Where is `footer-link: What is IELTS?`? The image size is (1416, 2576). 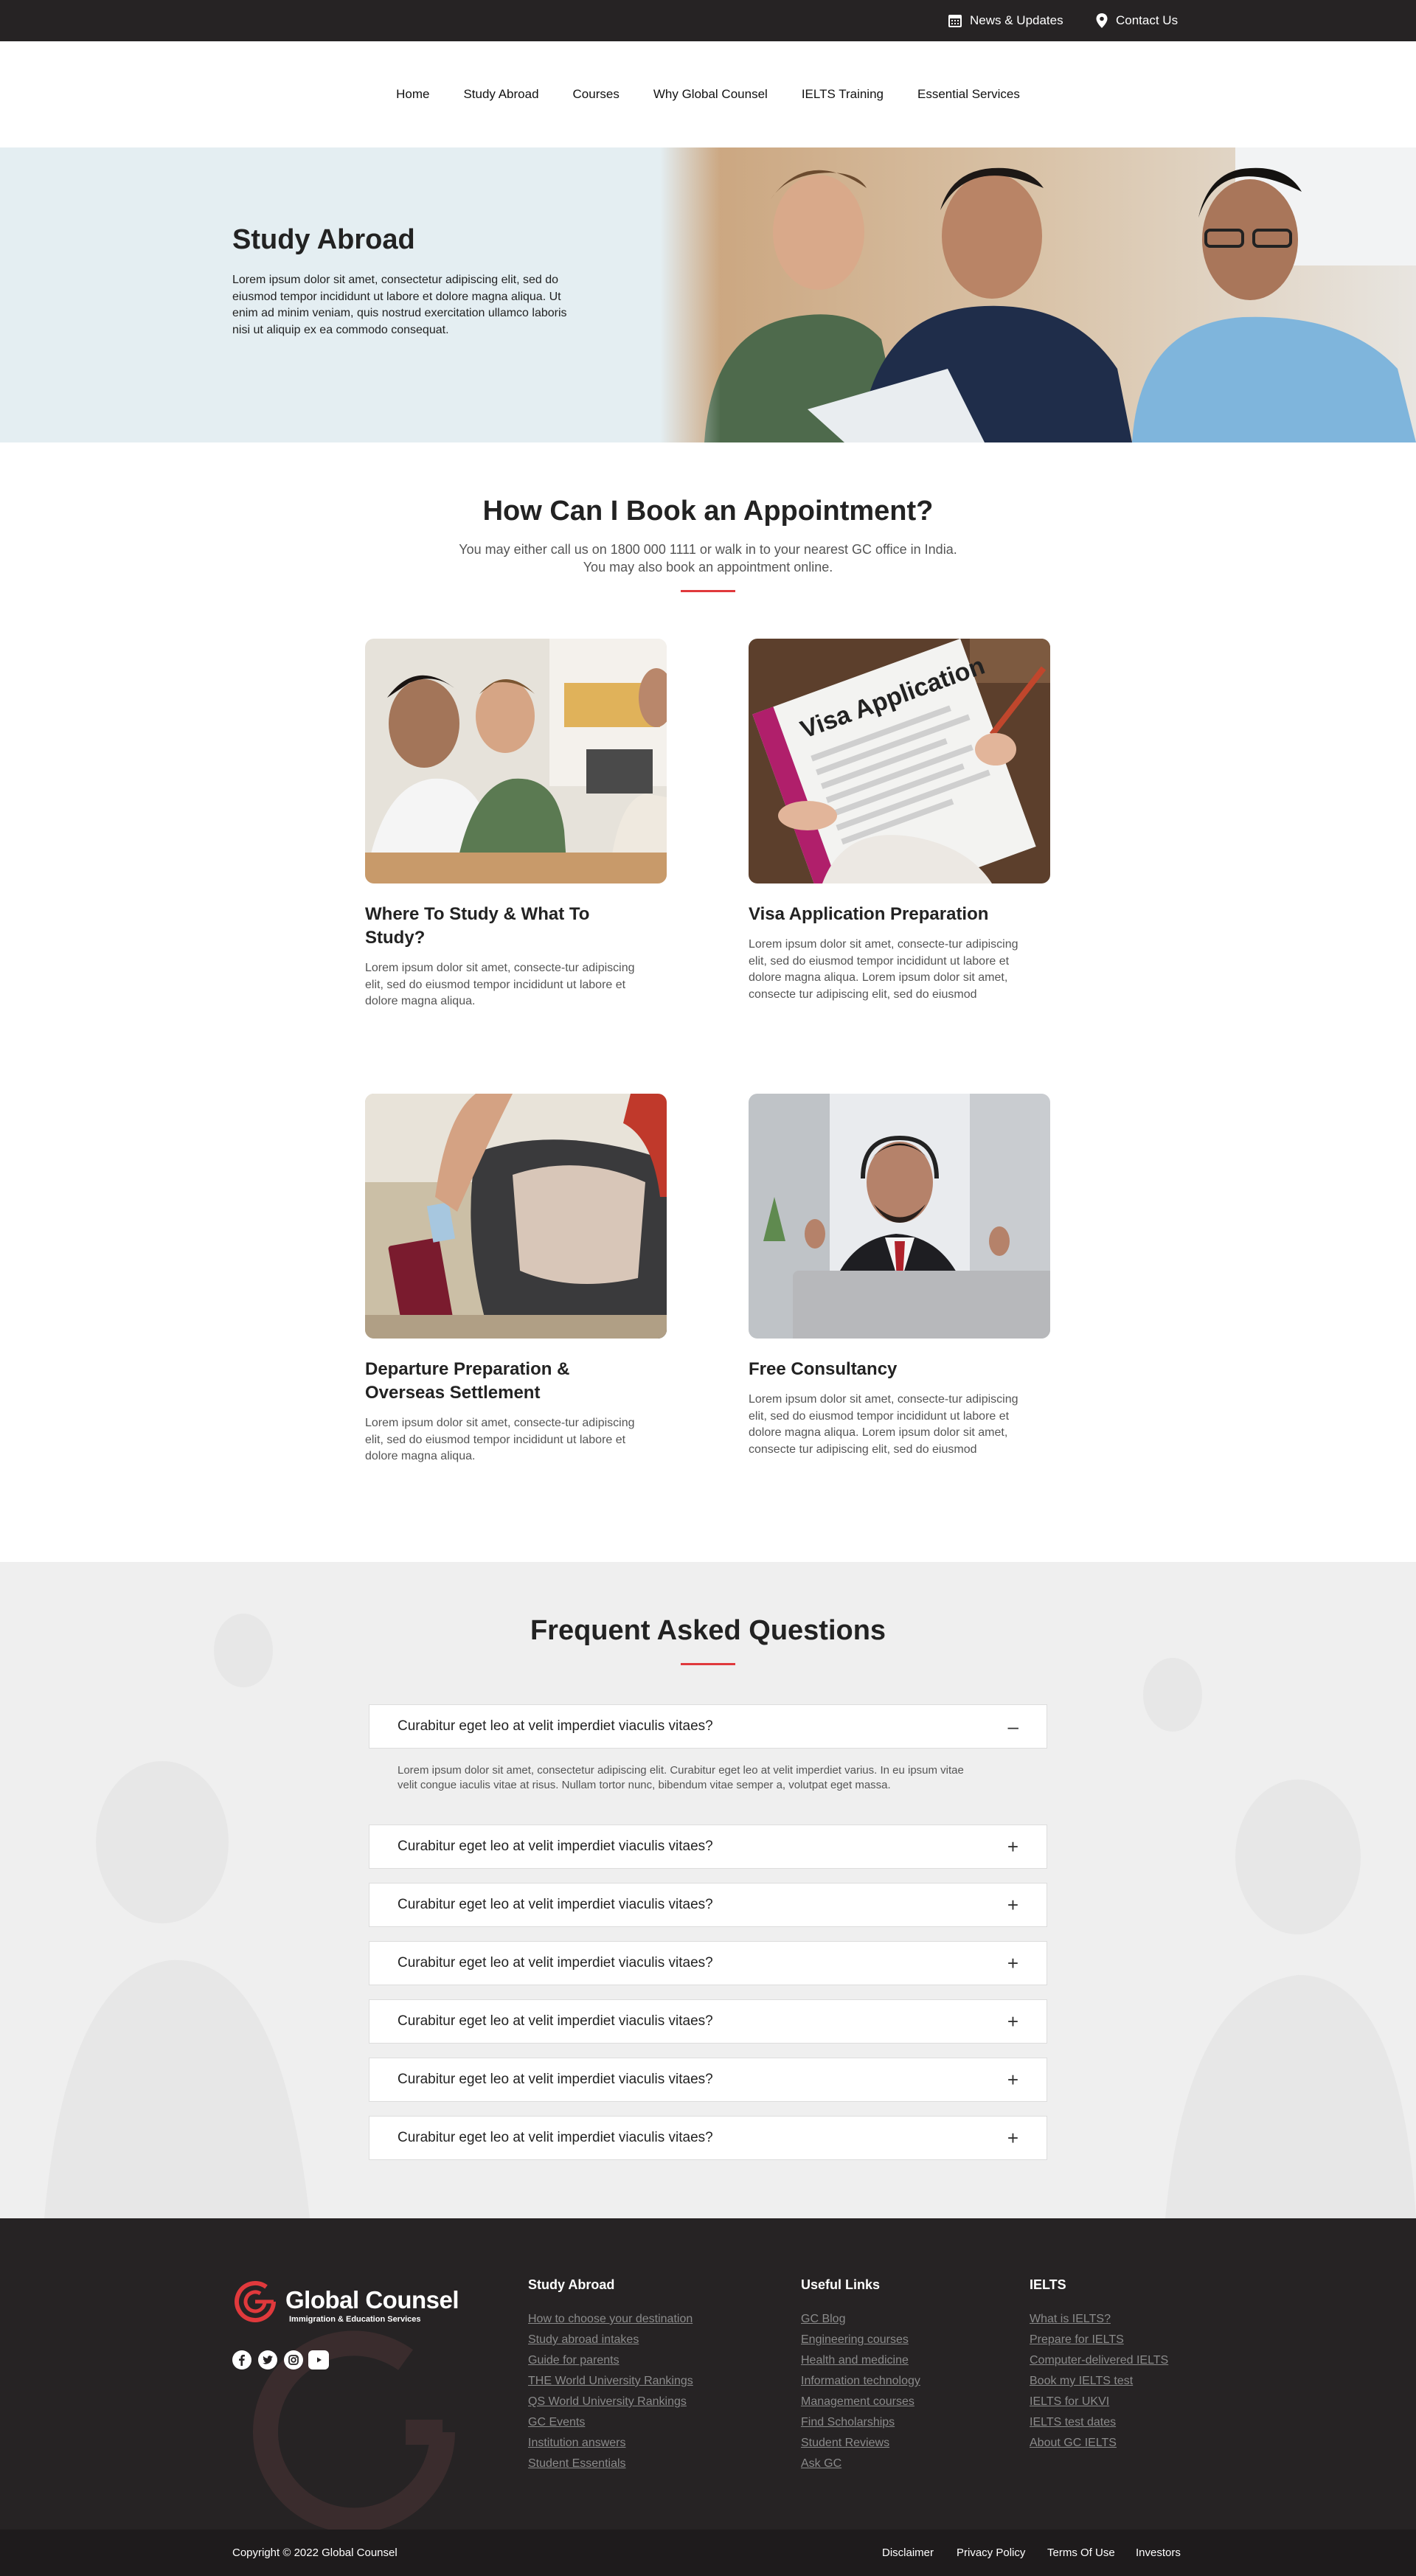
footer-link: What is IELTS? is located at coordinates (1070, 2319).